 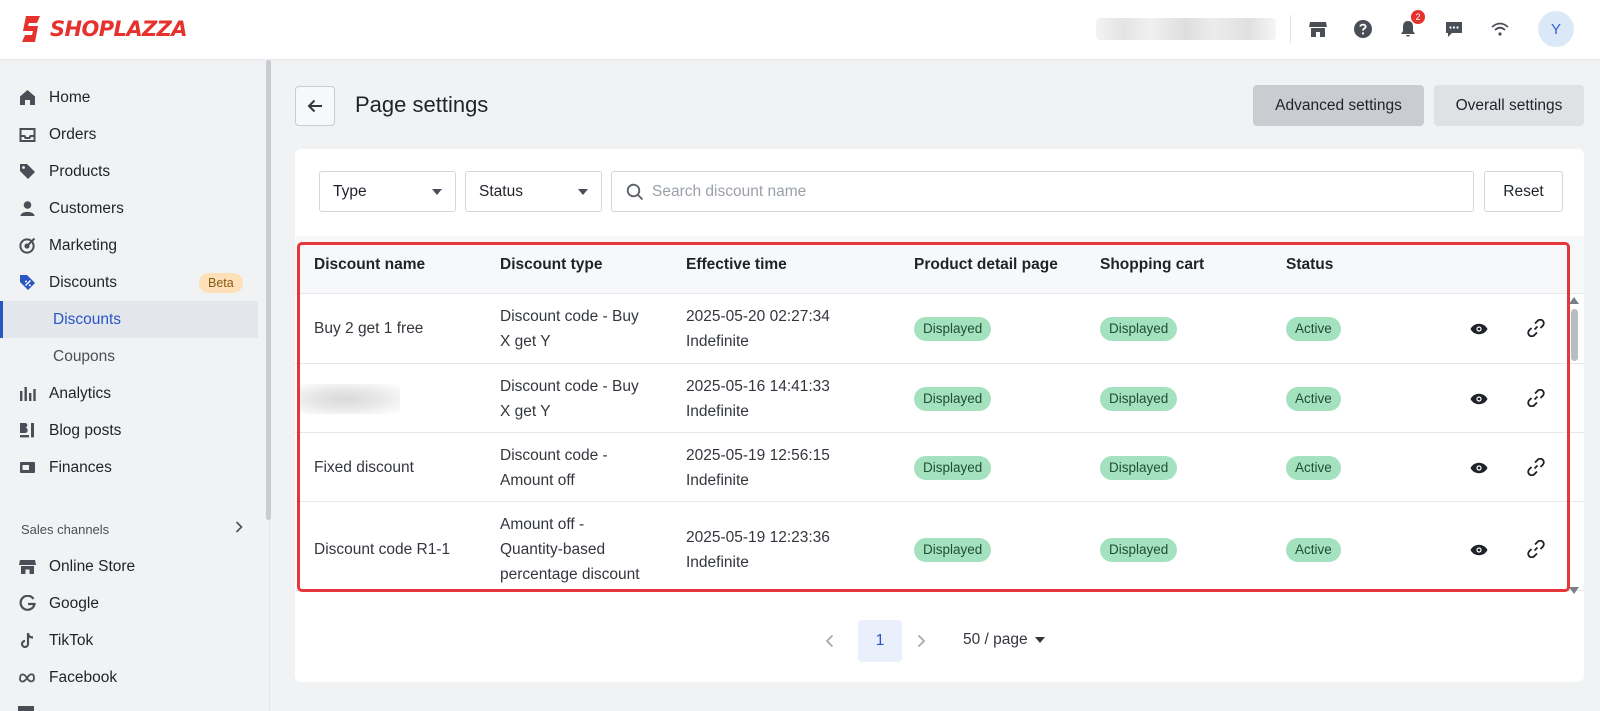 I want to click on back-button, so click(x=315, y=106).